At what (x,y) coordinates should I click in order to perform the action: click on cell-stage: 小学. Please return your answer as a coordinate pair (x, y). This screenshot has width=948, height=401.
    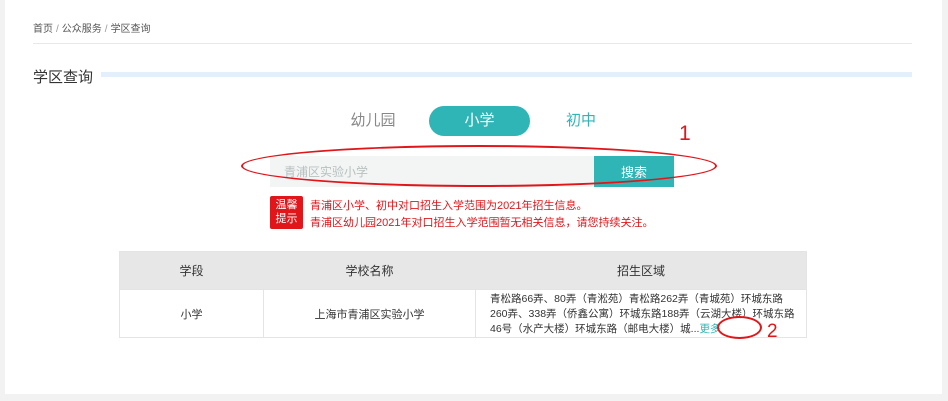
    Looking at the image, I should click on (191, 314).